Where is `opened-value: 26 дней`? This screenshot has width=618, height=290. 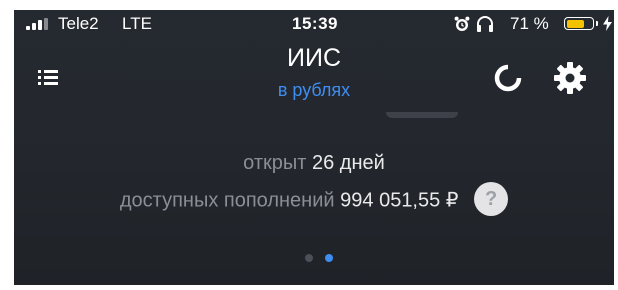 opened-value: 26 дней is located at coordinates (348, 163).